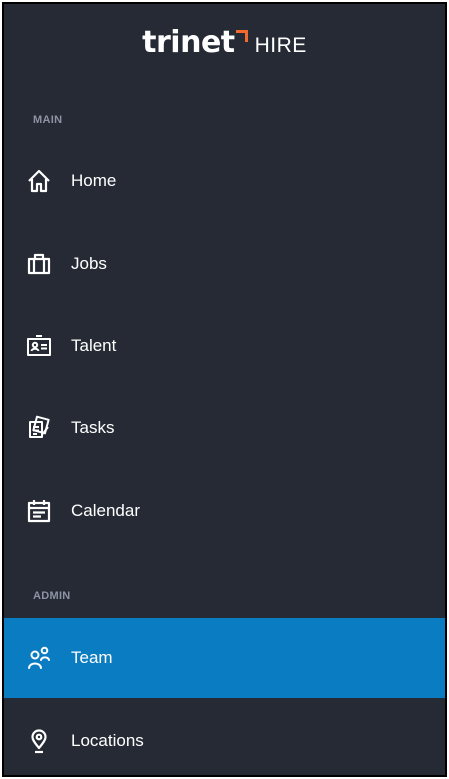 The width and height of the screenshot is (449, 779). I want to click on briefcase-icon, so click(39, 264).